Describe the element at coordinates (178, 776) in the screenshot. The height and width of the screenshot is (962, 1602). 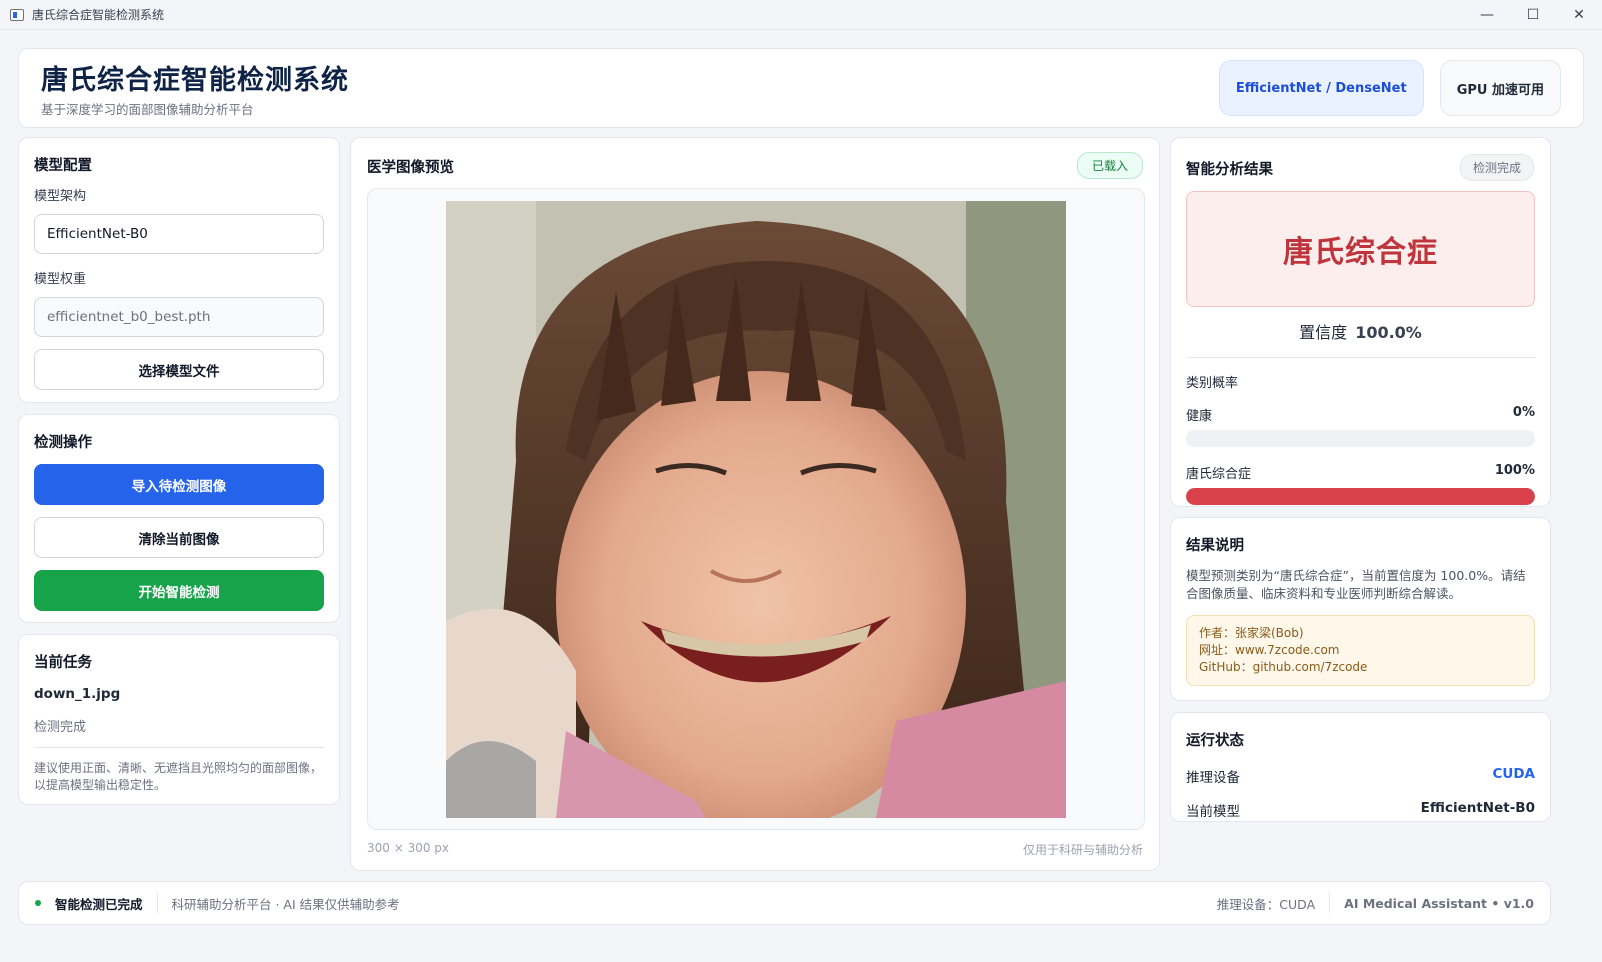
I see `task-tip: 建议使用正面、清晰、无遮挡且光照均匀的面部图像，以提高模型输出稳定性。` at that location.